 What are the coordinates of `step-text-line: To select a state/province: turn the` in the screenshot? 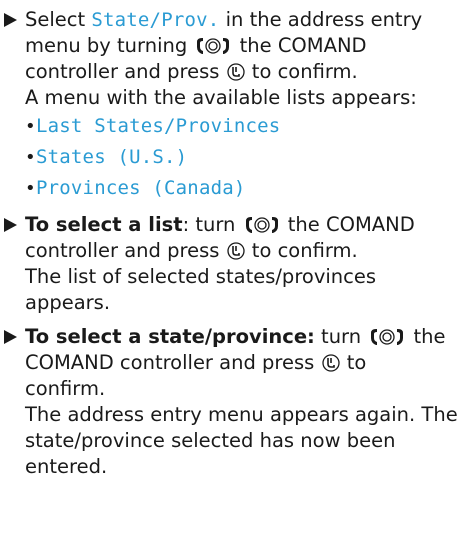 It's located at (249, 337).